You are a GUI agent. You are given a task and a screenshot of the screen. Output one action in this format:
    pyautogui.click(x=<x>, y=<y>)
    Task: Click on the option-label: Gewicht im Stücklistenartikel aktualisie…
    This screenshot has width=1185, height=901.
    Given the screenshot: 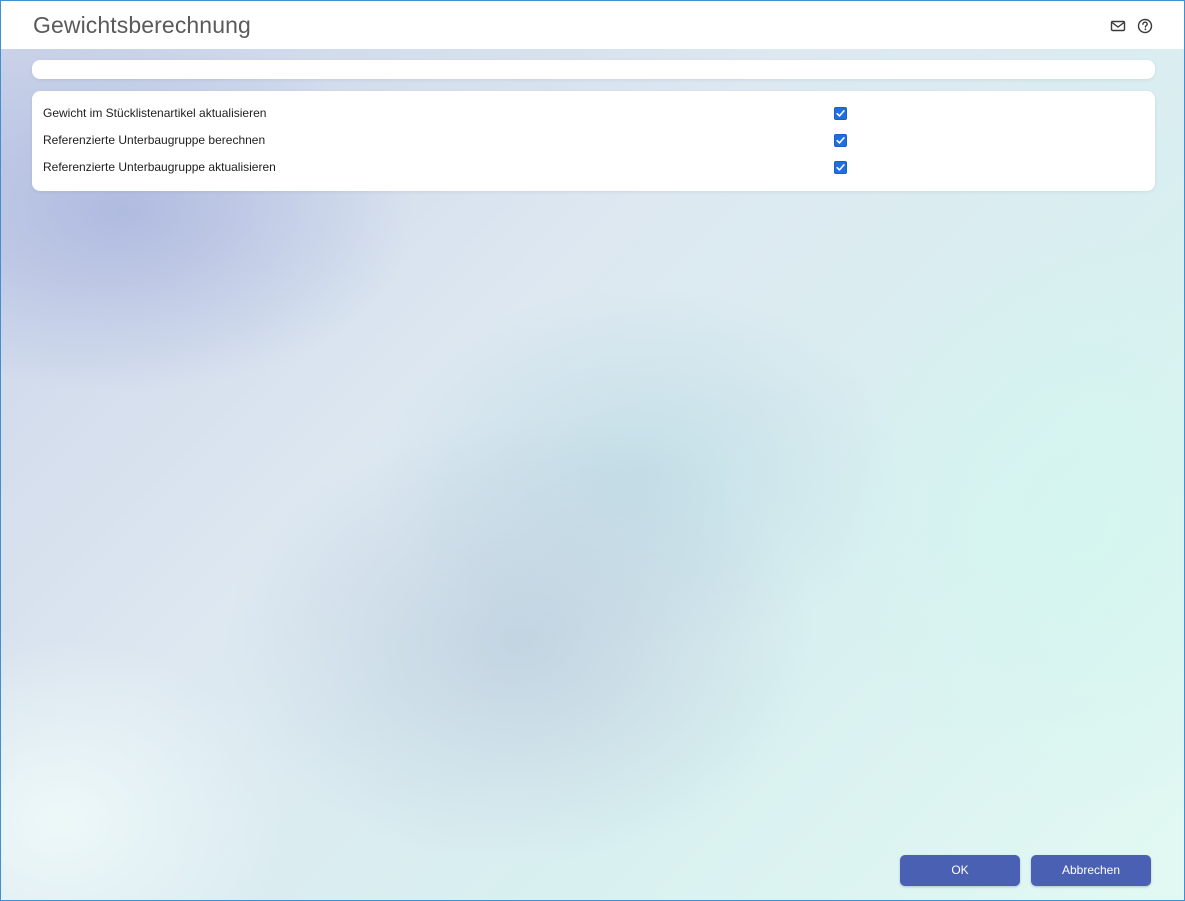 What is the action you would take?
    pyautogui.click(x=155, y=113)
    